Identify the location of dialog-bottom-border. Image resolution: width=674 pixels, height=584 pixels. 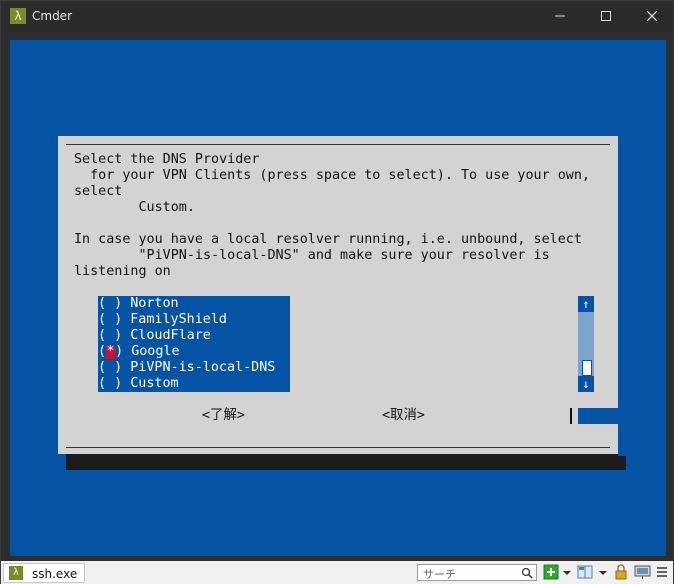
(338, 447).